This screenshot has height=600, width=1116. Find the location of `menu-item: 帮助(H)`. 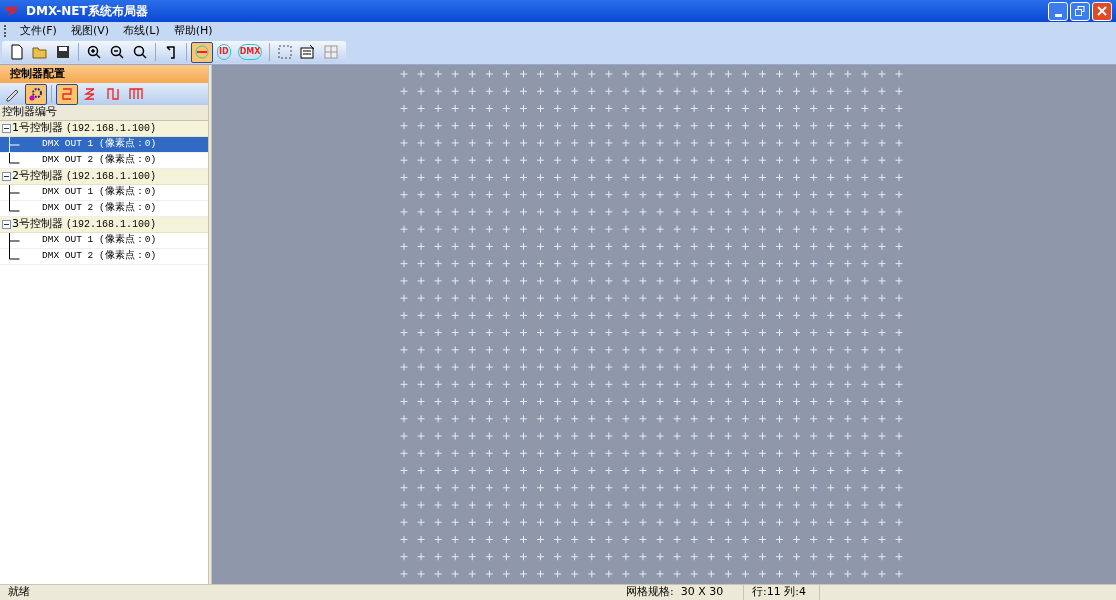

menu-item: 帮助(H) is located at coordinates (193, 31).